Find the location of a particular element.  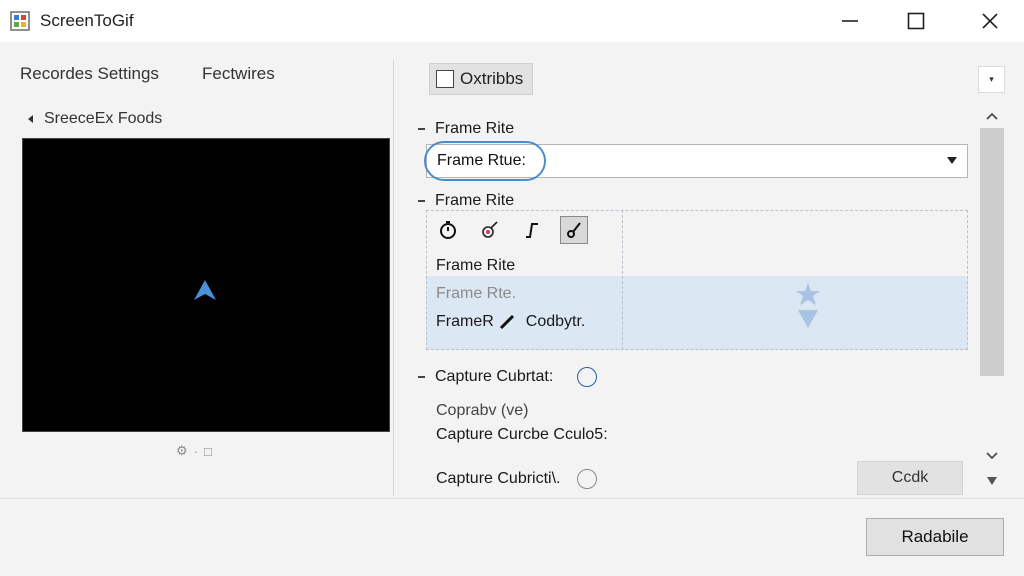

drop-zone-divider is located at coordinates (622, 280).